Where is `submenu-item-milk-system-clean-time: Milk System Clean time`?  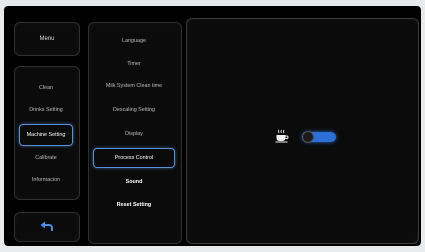 submenu-item-milk-system-clean-time: Milk System Clean time is located at coordinates (134, 86).